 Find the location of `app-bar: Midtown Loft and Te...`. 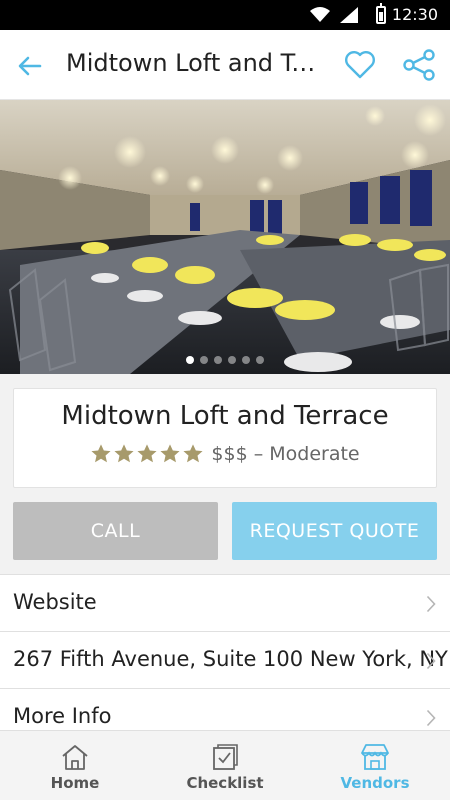

app-bar: Midtown Loft and Te... is located at coordinates (225, 65).